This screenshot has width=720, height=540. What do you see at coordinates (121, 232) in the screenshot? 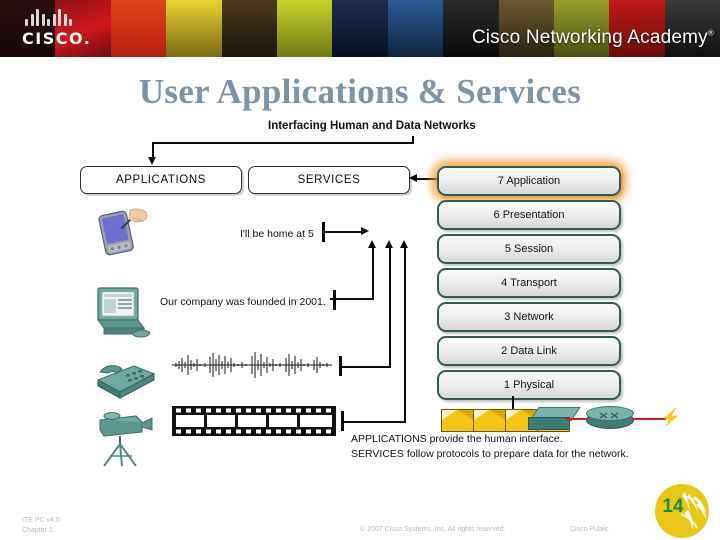
I see `pda-stylus-icon` at bounding box center [121, 232].